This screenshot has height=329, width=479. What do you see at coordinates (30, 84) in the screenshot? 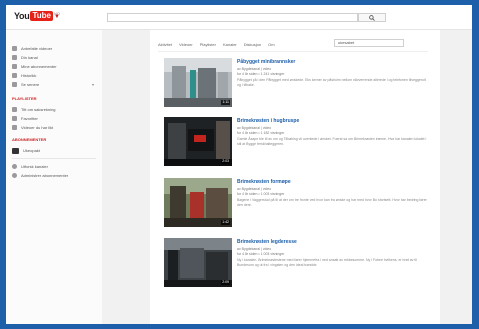
I see `guide-item-label: Se senere` at bounding box center [30, 84].